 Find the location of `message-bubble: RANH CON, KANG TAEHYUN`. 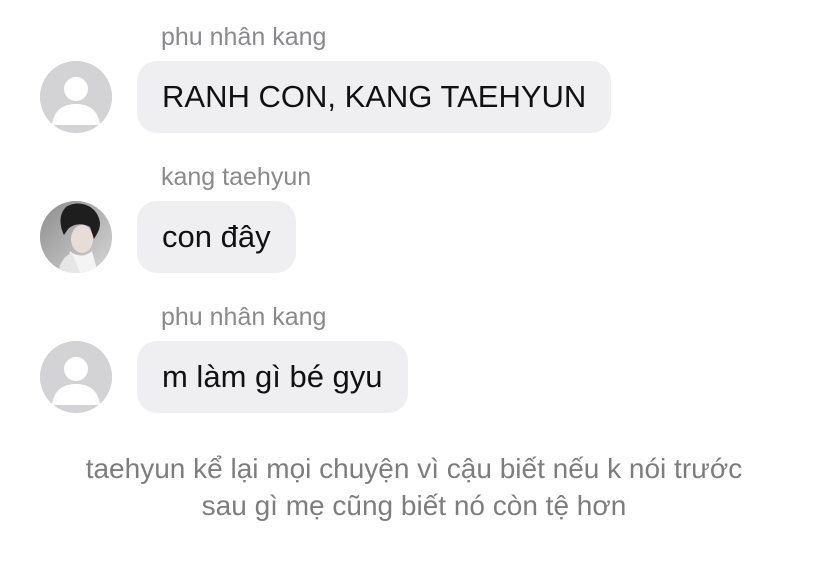

message-bubble: RANH CON, KANG TAEHYUN is located at coordinates (374, 97).